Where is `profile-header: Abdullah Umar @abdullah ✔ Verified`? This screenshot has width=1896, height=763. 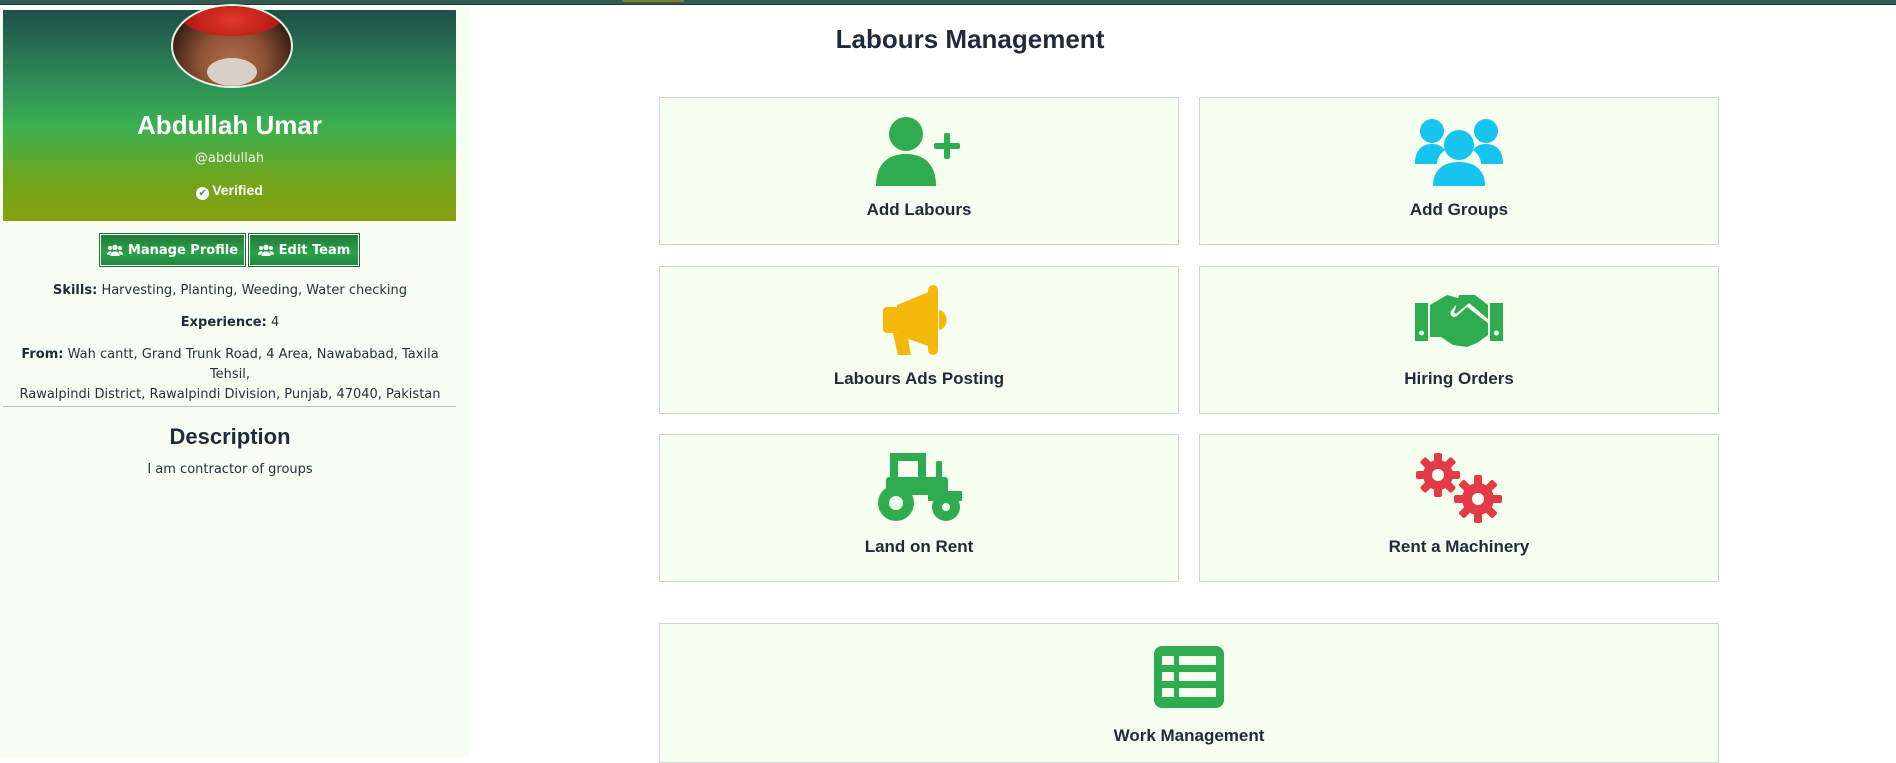 profile-header: Abdullah Umar @abdullah ✔ Verified is located at coordinates (229, 112).